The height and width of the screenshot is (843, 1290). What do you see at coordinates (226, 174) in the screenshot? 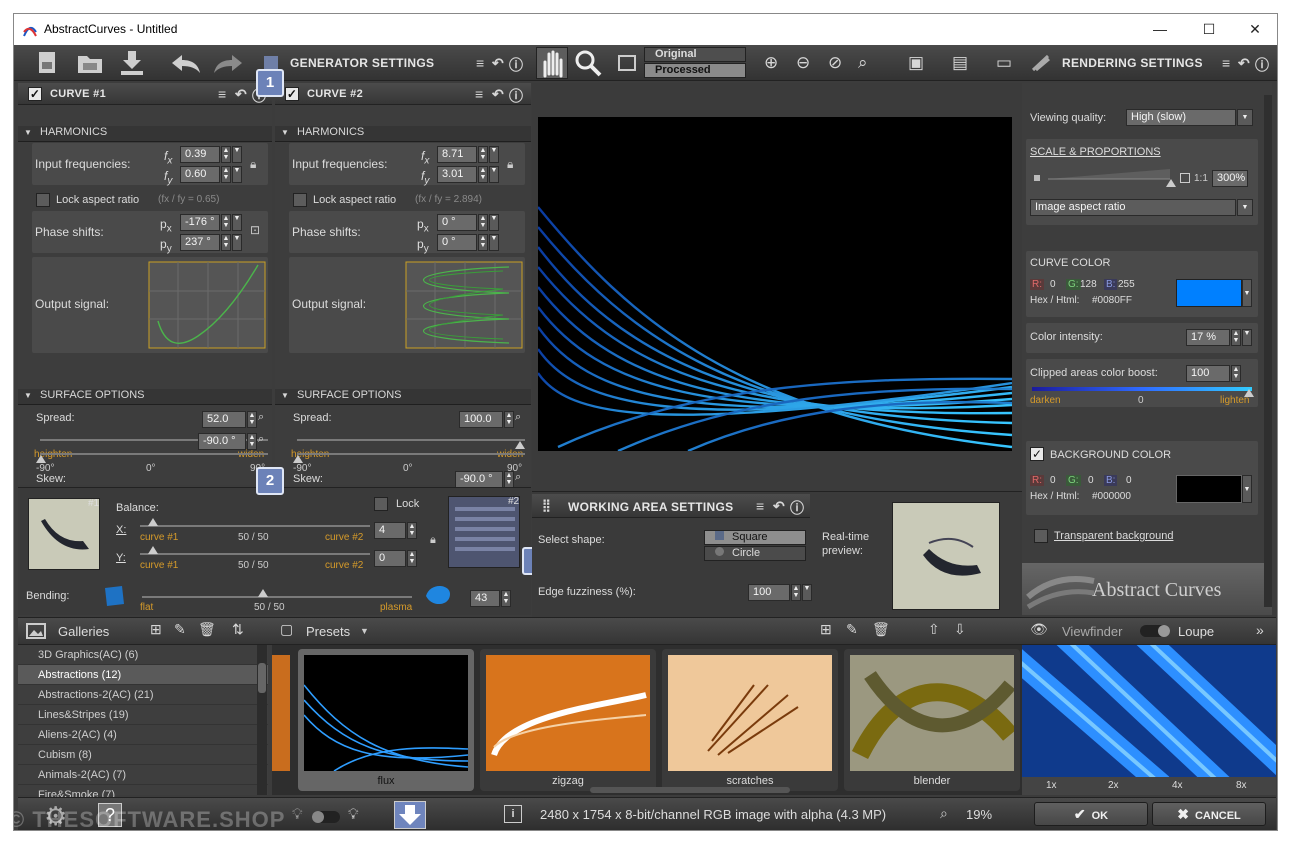
I see `curve-1-fy-spinner: ▲ ▼` at bounding box center [226, 174].